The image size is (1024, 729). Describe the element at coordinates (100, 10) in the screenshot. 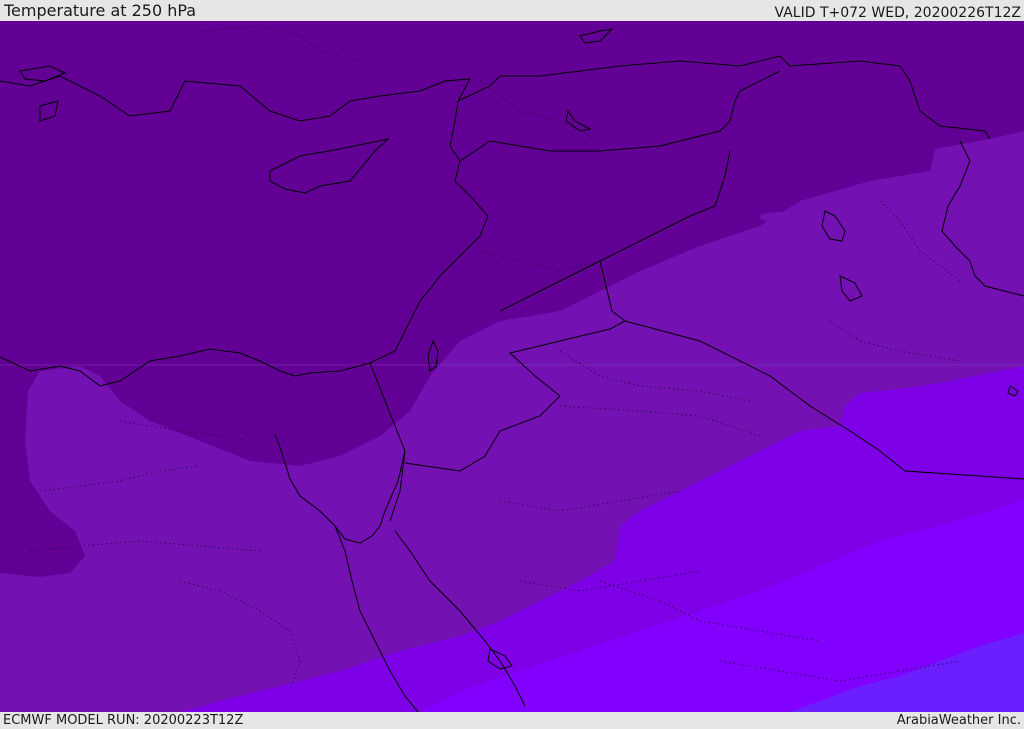

I see `map-title: Temperature at 250 hPa` at that location.